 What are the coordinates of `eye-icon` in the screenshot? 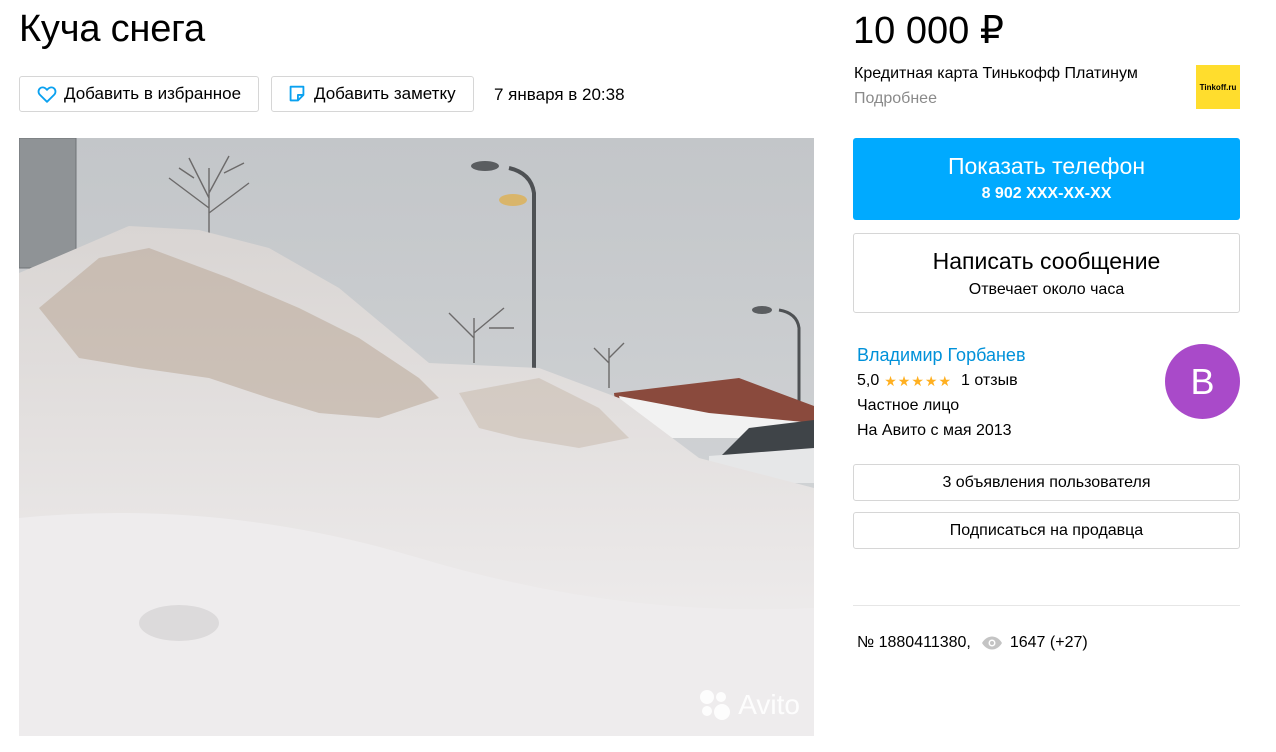 It's located at (991, 643).